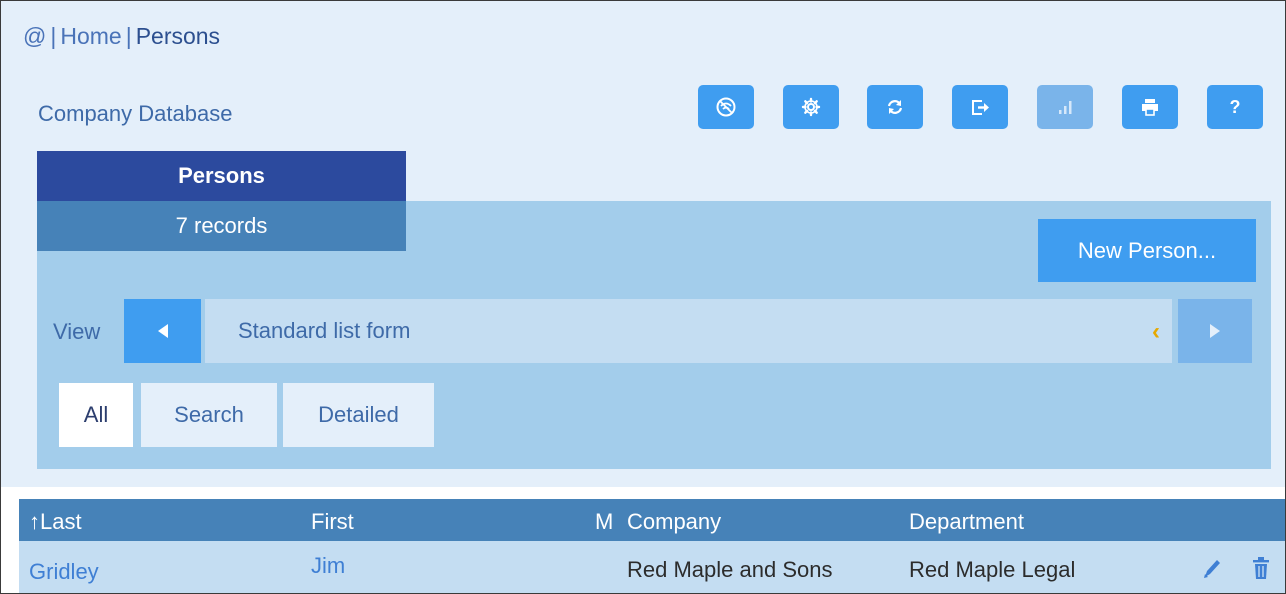 The width and height of the screenshot is (1286, 594). I want to click on print-button, so click(1150, 107).